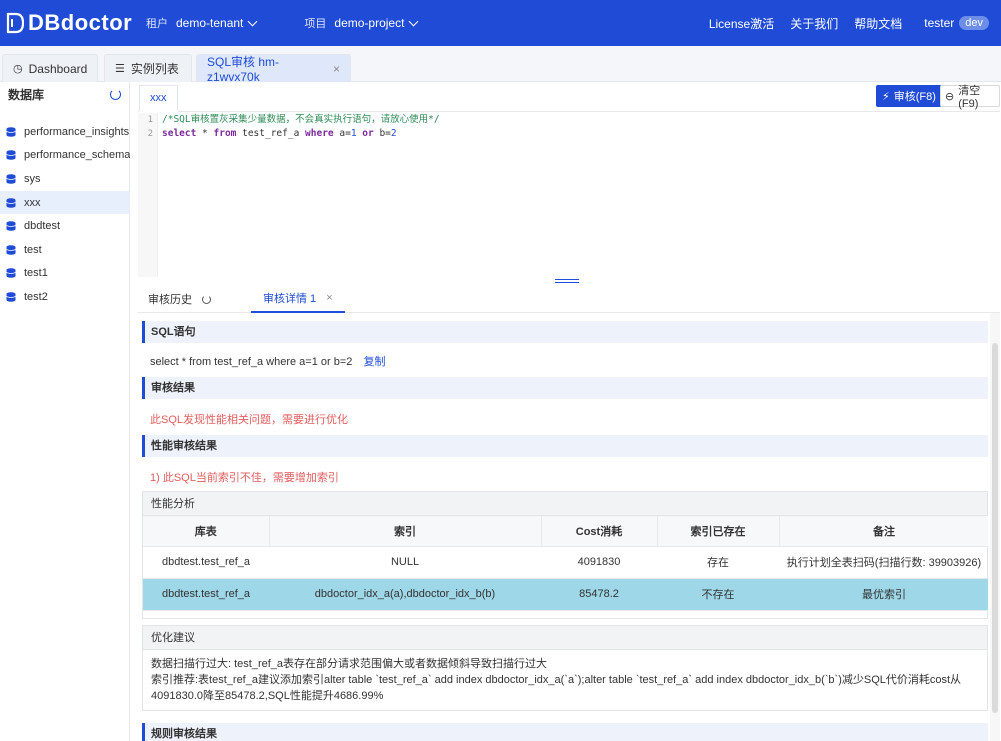 The height and width of the screenshot is (741, 1001). I want to click on sidebar-item-database: dbdtest, so click(65, 226).